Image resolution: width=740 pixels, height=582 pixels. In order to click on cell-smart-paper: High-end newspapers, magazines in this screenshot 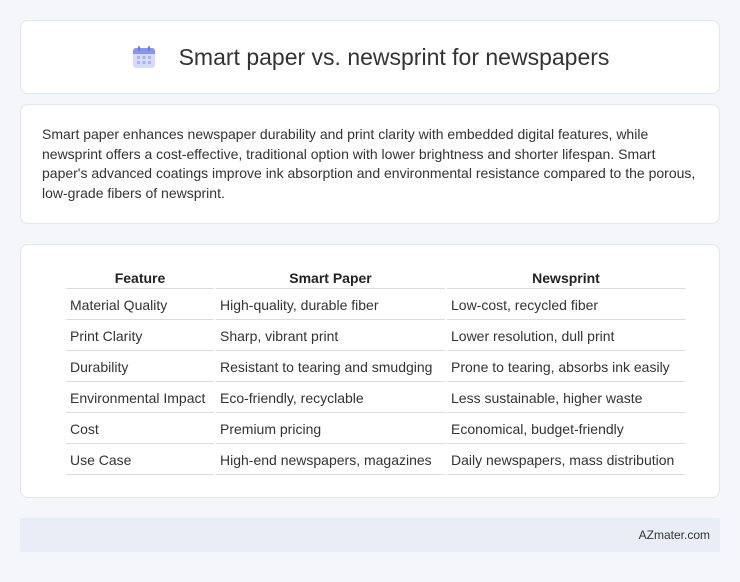, I will do `click(330, 460)`.